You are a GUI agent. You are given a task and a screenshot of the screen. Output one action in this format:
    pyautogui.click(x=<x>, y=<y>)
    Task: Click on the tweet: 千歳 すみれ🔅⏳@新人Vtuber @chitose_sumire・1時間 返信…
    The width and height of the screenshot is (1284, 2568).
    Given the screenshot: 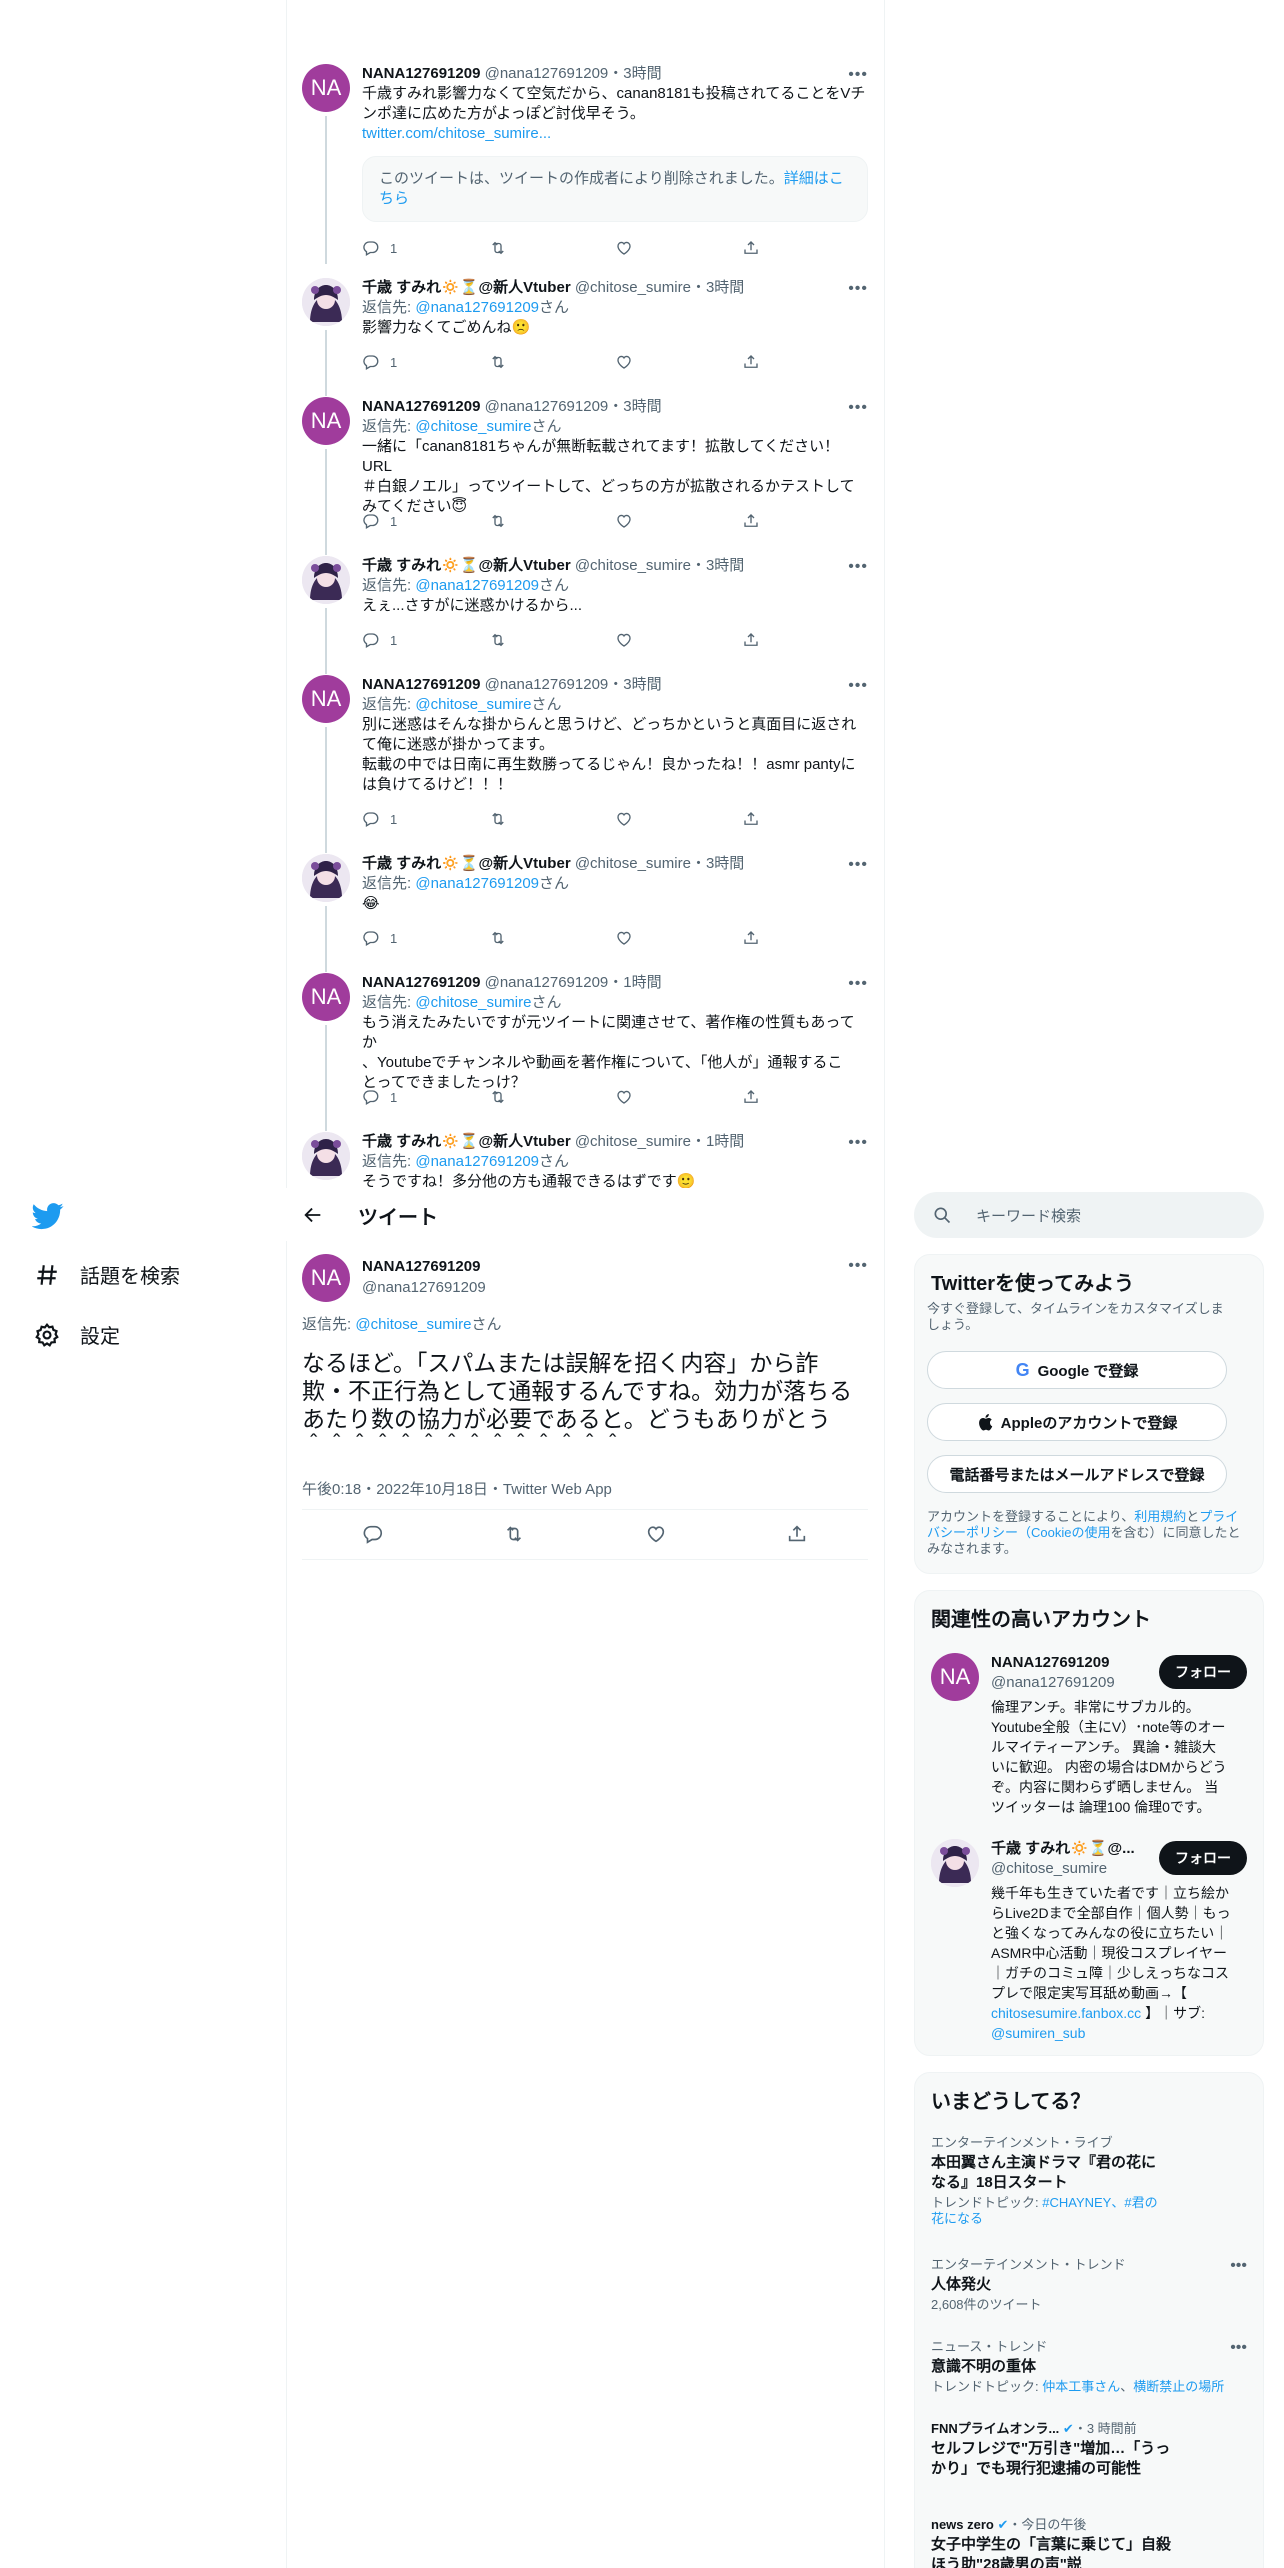 What is the action you would take?
    pyautogui.click(x=585, y=1160)
    